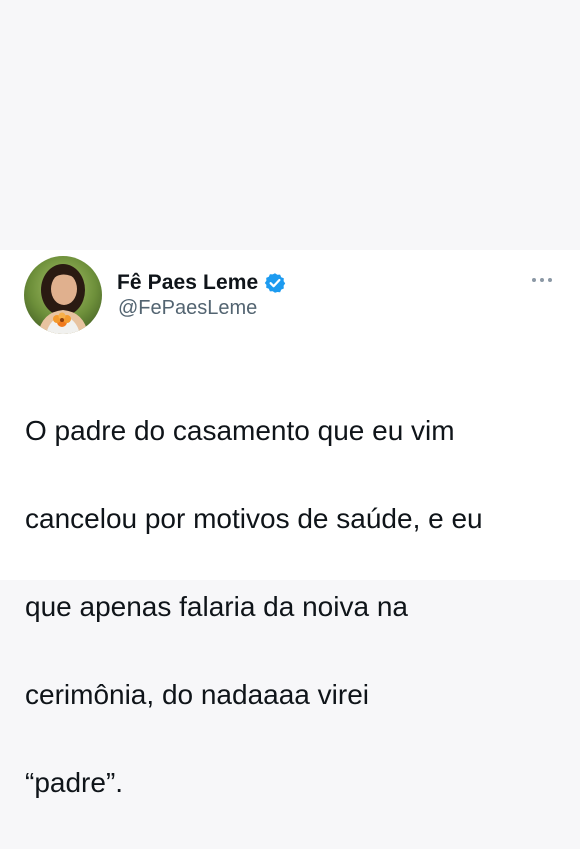 This screenshot has width=580, height=849. Describe the element at coordinates (187, 308) in the screenshot. I see `author-handle: @FePaesLeme` at that location.